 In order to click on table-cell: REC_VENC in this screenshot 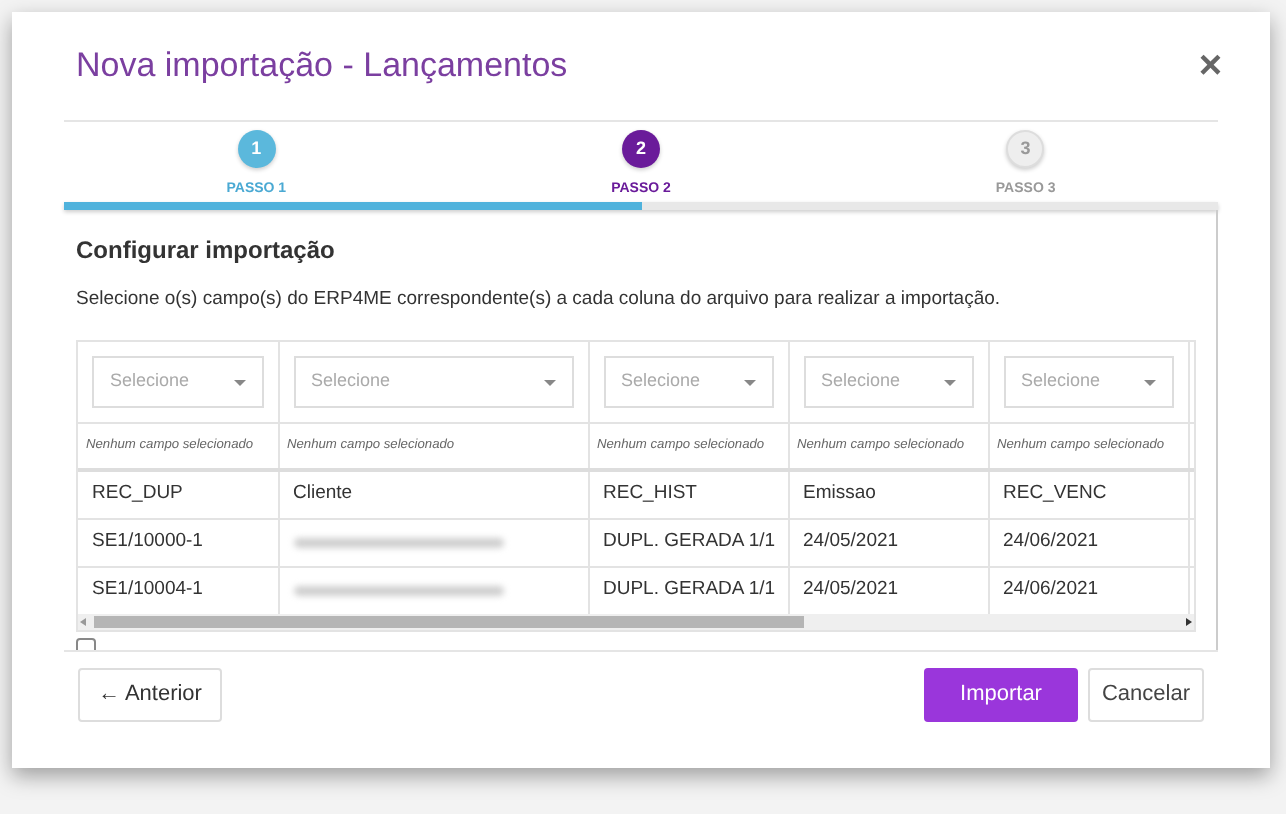, I will do `click(1055, 493)`.